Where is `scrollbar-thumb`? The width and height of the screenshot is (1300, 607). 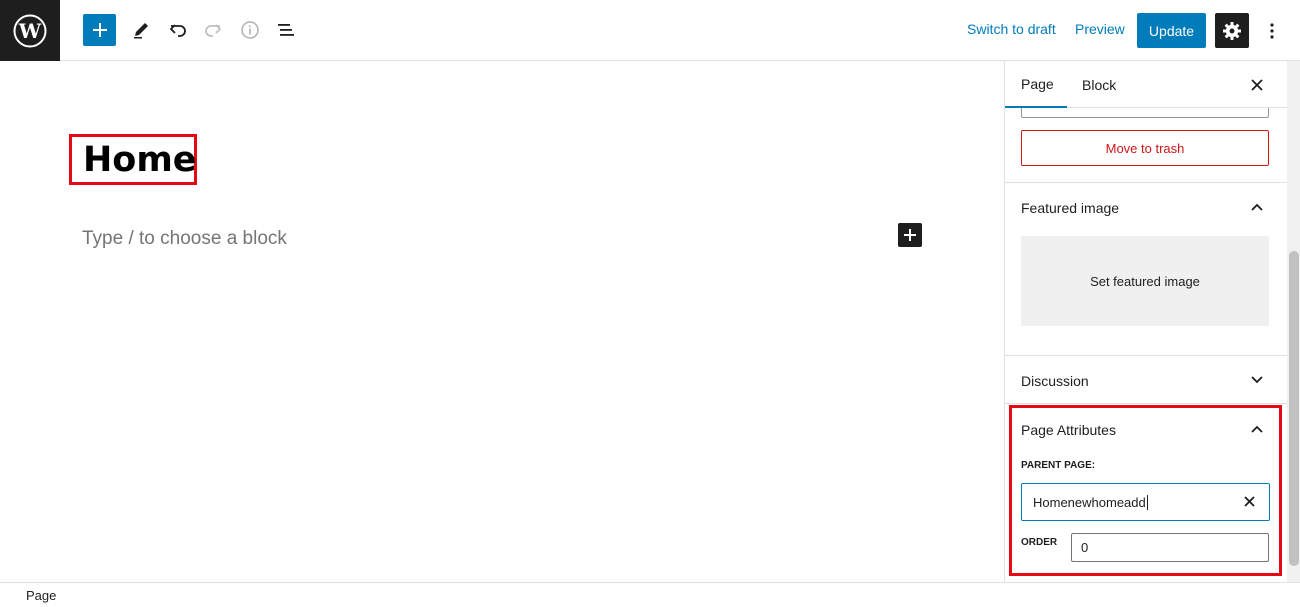 scrollbar-thumb is located at coordinates (1294, 408).